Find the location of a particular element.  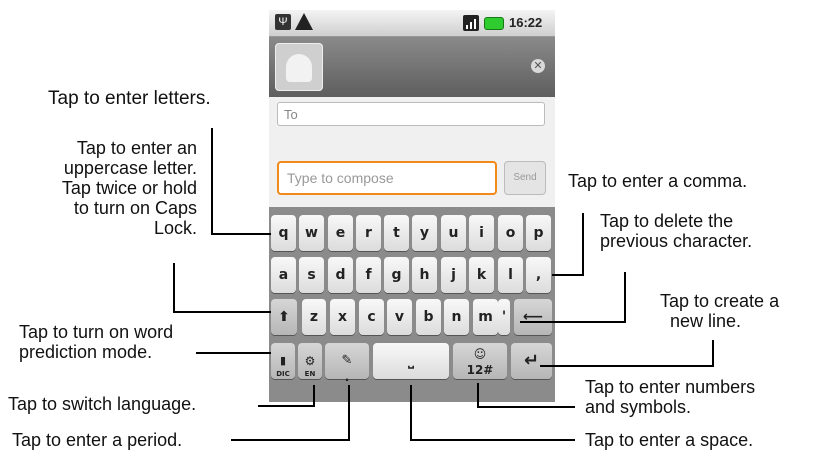

line-comma is located at coordinates (568, 244).